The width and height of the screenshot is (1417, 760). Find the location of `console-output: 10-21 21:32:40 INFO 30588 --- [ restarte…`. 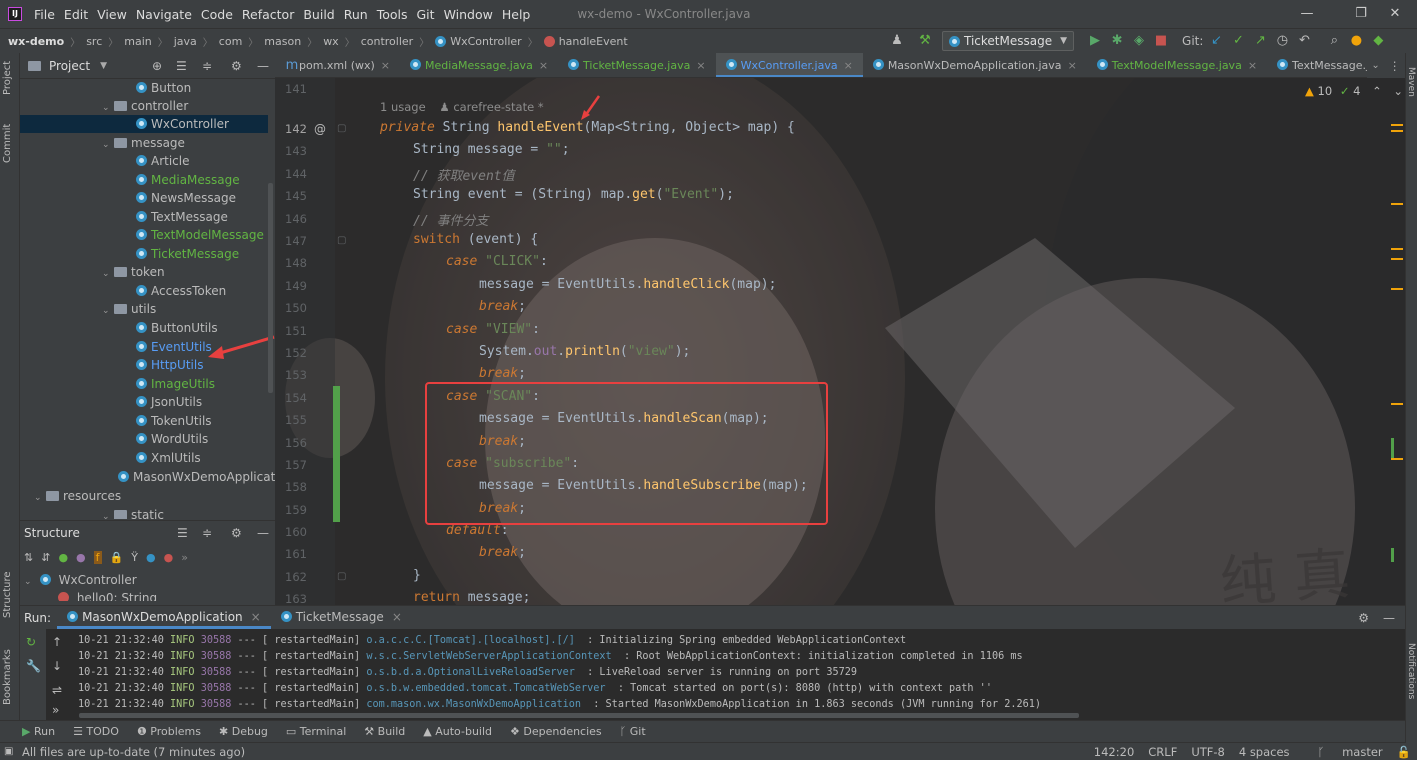

console-output: 10-21 21:32:40 INFO 30588 --- [ restarte… is located at coordinates (712, 675).